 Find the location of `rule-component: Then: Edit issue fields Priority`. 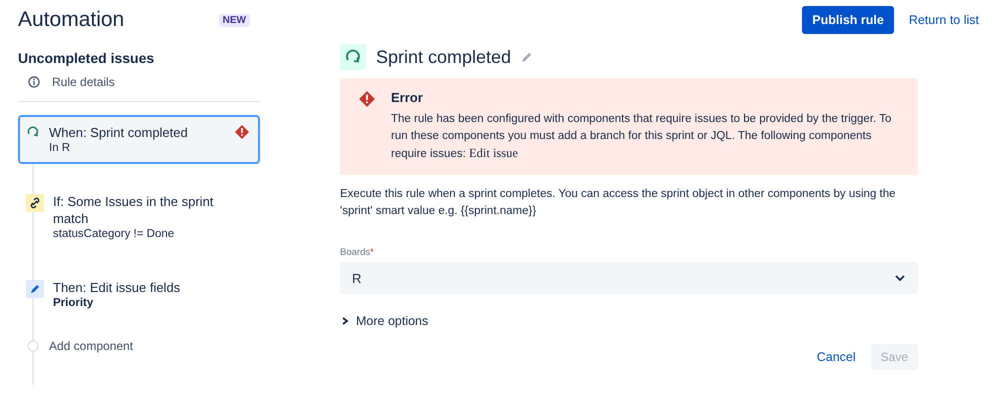

rule-component: Then: Edit issue fields Priority is located at coordinates (139, 294).